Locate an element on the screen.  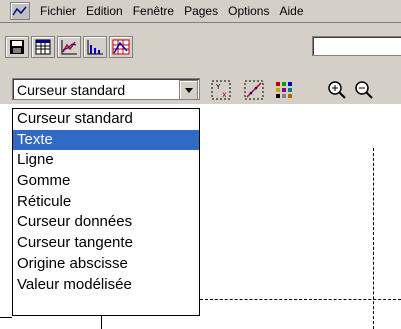
color-grid-icon is located at coordinates (284, 90).